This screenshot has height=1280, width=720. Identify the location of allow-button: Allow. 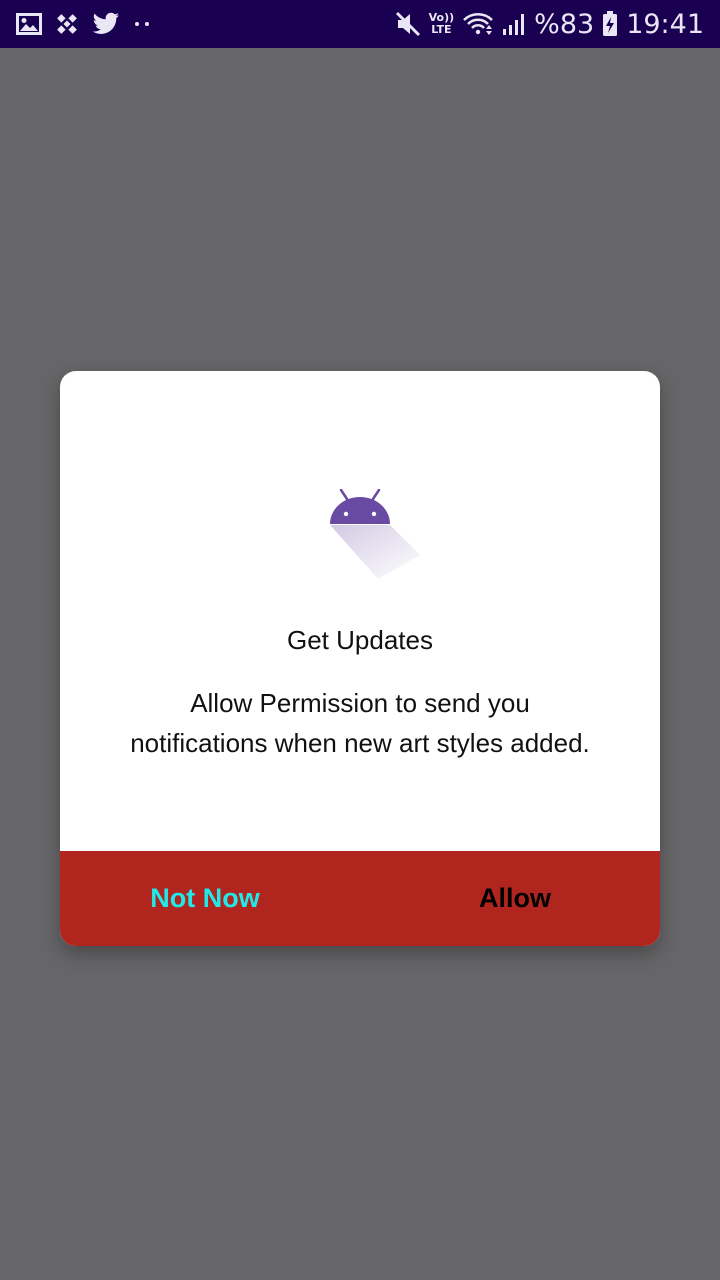
(506, 898).